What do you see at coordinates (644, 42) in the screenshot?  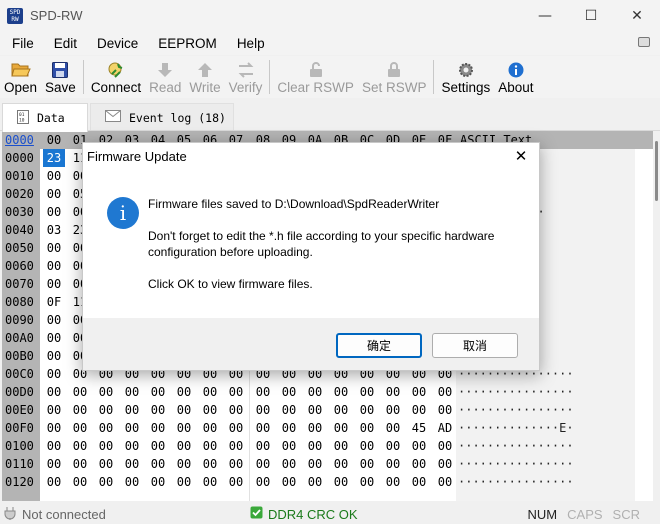 I see `restore-view-icon` at bounding box center [644, 42].